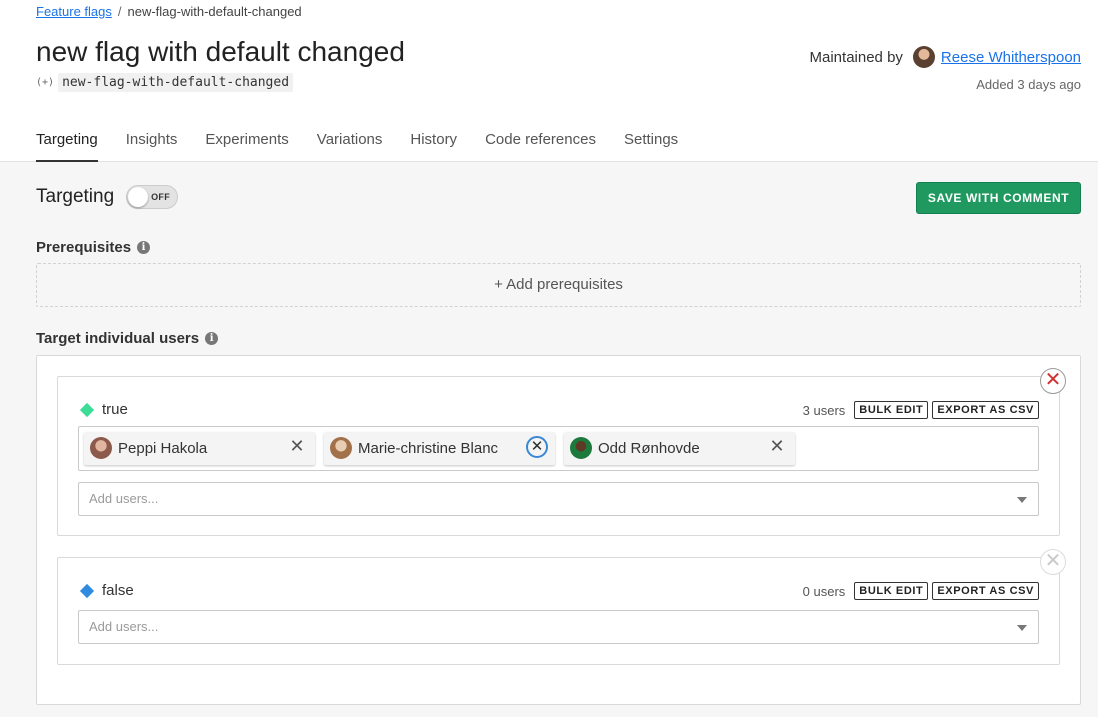 This screenshot has height=717, width=1098. What do you see at coordinates (824, 591) in the screenshot?
I see `user-count: 0 users` at bounding box center [824, 591].